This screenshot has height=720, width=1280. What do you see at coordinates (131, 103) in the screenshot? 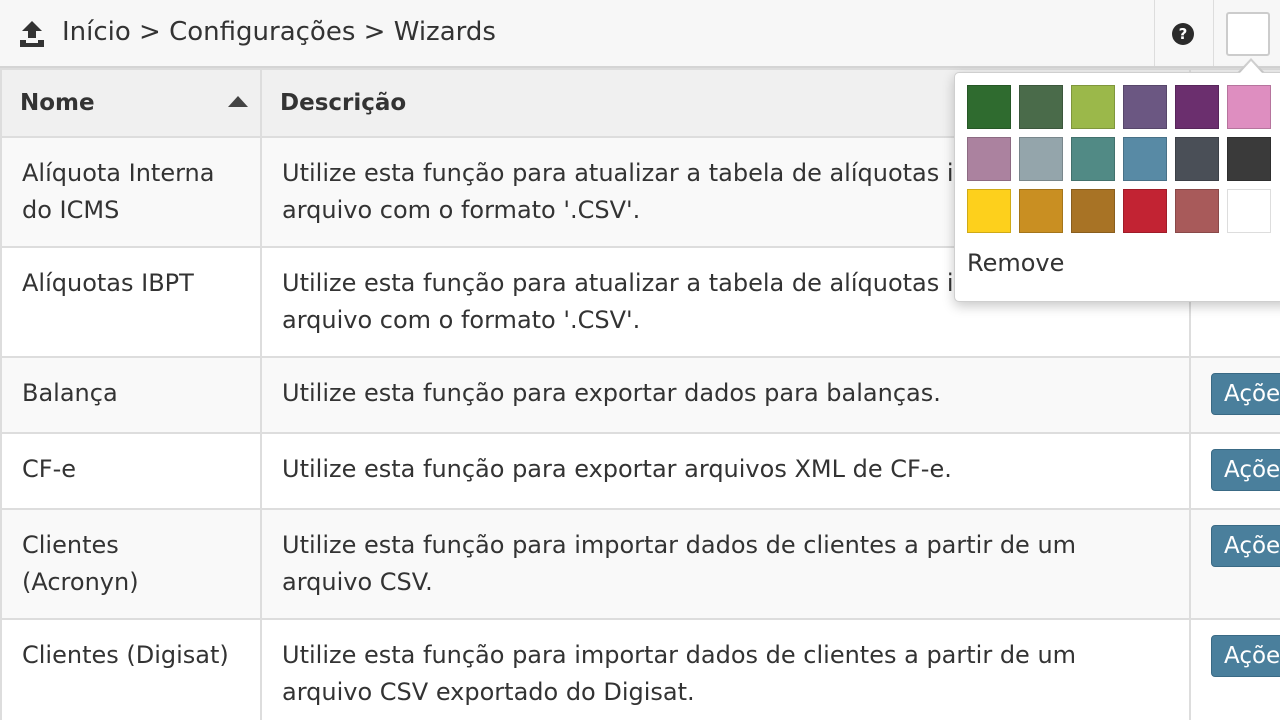
I see `column-header-nome: Nome` at bounding box center [131, 103].